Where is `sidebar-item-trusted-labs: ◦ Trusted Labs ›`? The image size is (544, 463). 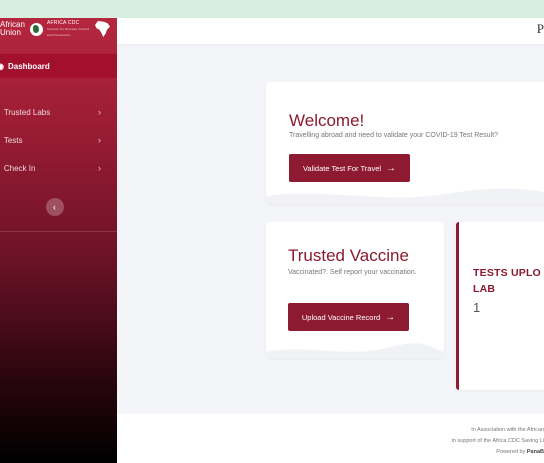
sidebar-item-trusted-labs: ◦ Trusted Labs › is located at coordinates (58, 112).